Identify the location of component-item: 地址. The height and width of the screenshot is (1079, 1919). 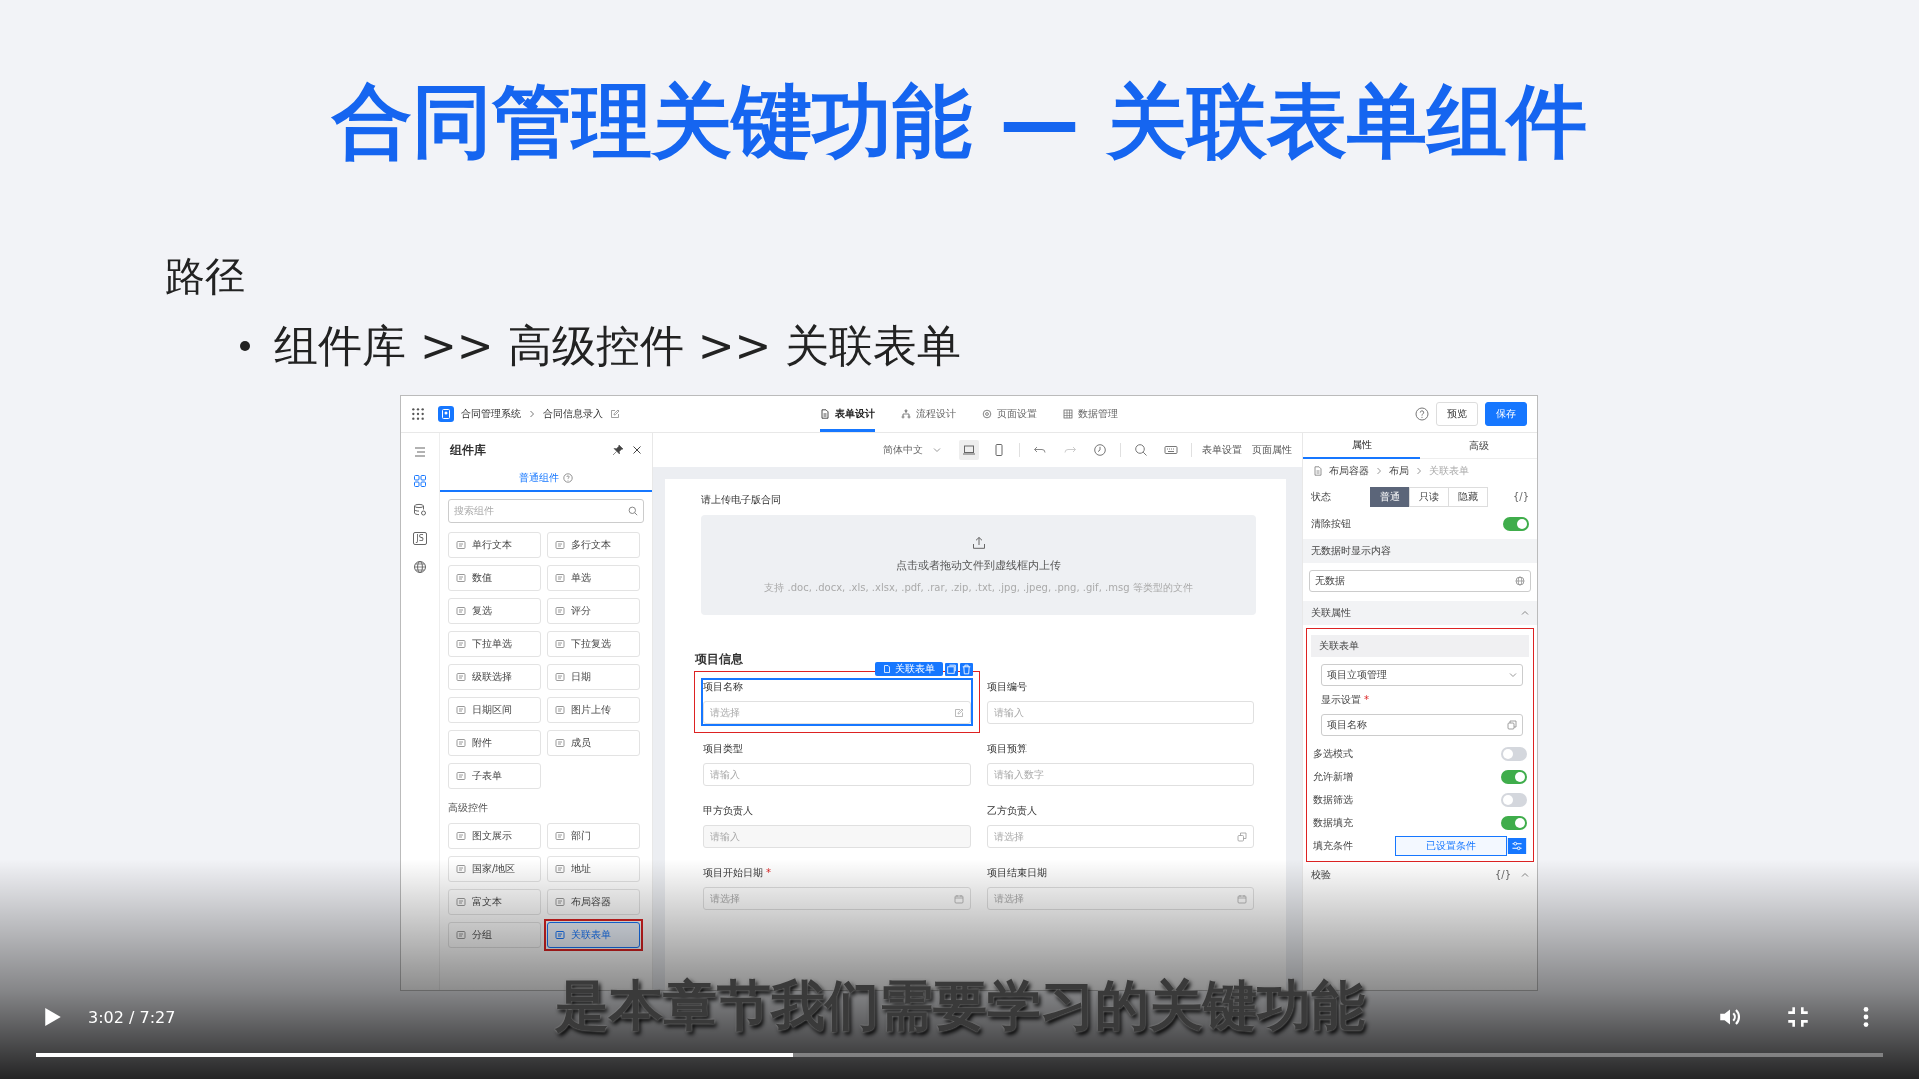
(593, 869).